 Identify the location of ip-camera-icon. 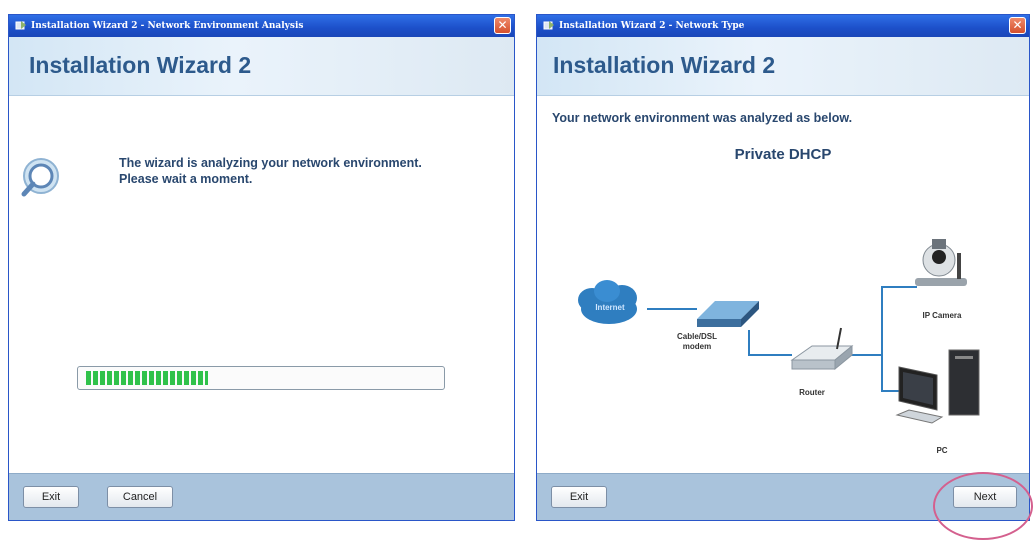
(941, 262).